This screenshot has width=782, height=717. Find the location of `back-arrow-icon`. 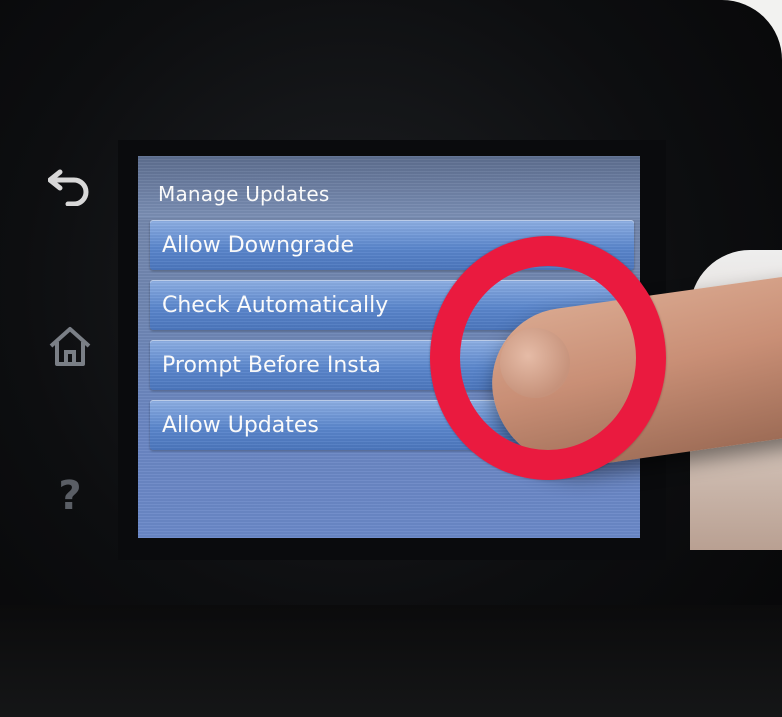

back-arrow-icon is located at coordinates (68, 187).